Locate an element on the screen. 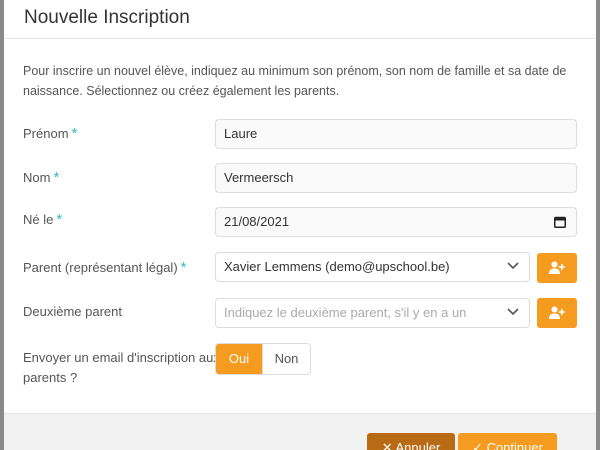 Image resolution: width=600 pixels, height=450 pixels. parent-label: Parent (représentant légal) * is located at coordinates (105, 267).